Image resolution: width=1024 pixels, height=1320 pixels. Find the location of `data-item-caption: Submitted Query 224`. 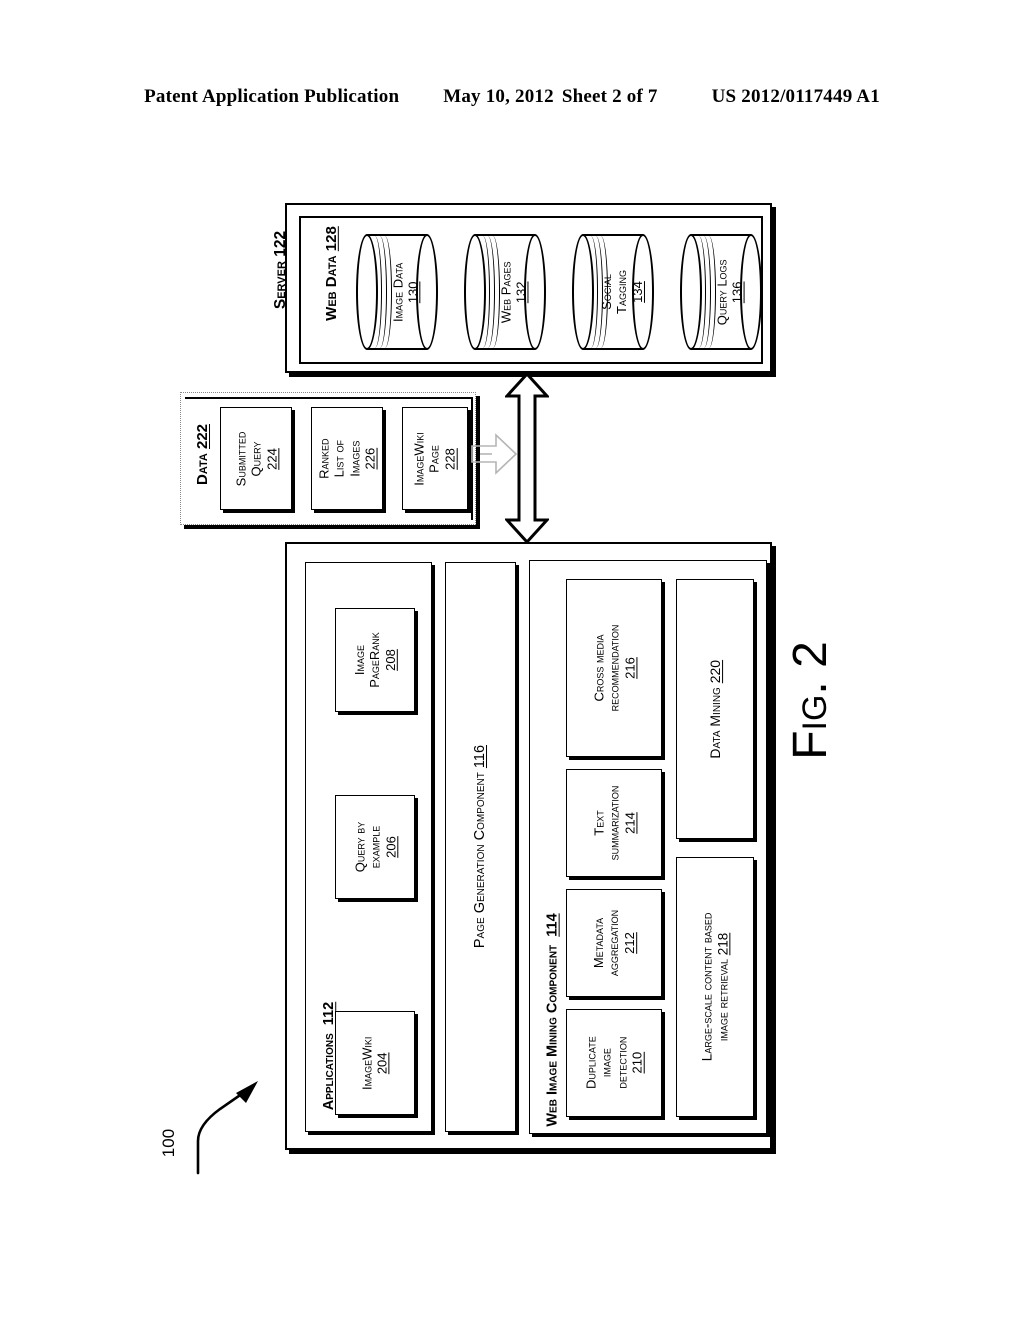

data-item-caption: Submitted Query 224 is located at coordinates (256, 458).